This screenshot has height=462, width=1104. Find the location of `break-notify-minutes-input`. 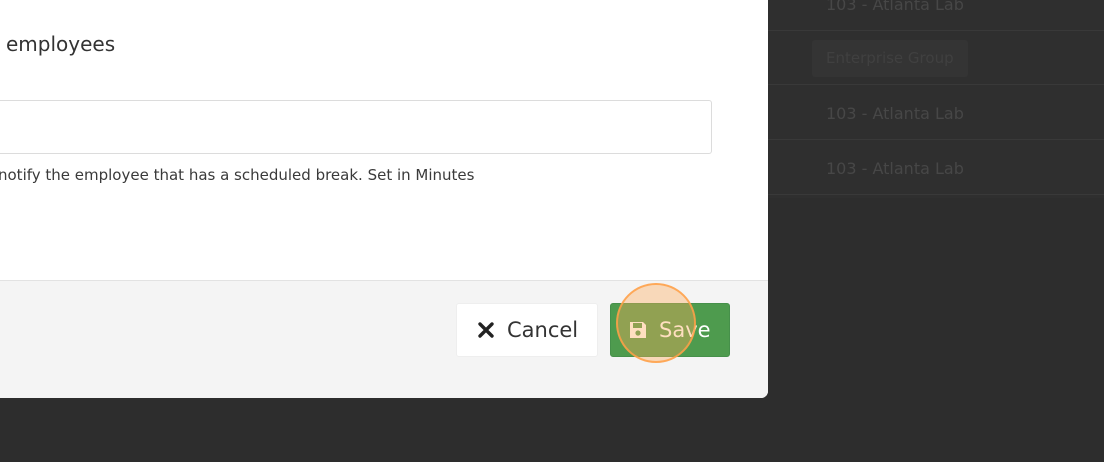

break-notify-minutes-input is located at coordinates (356, 127).